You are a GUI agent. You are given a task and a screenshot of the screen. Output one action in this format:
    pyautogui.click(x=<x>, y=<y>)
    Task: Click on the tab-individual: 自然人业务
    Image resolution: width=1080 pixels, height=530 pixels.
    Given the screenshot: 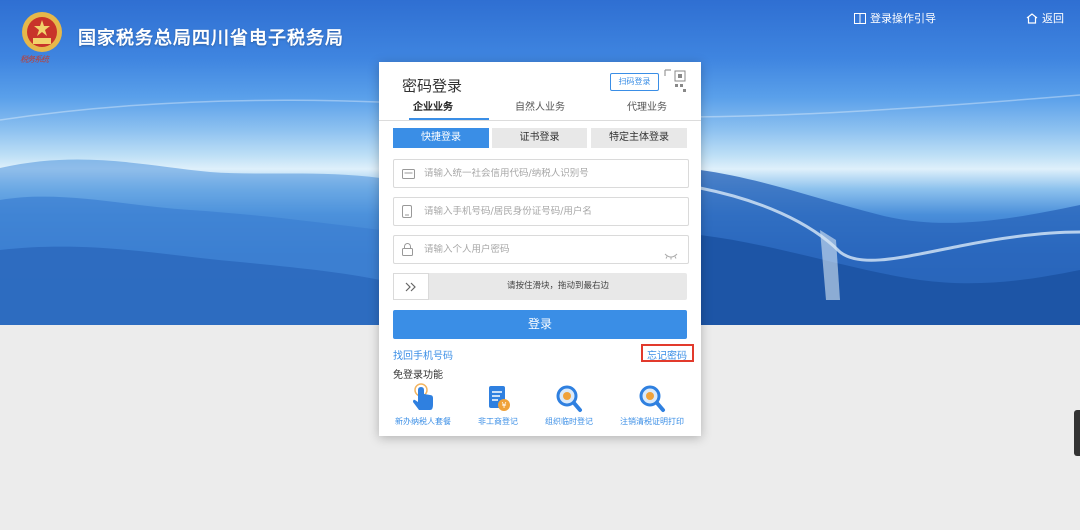 What is the action you would take?
    pyautogui.click(x=540, y=105)
    